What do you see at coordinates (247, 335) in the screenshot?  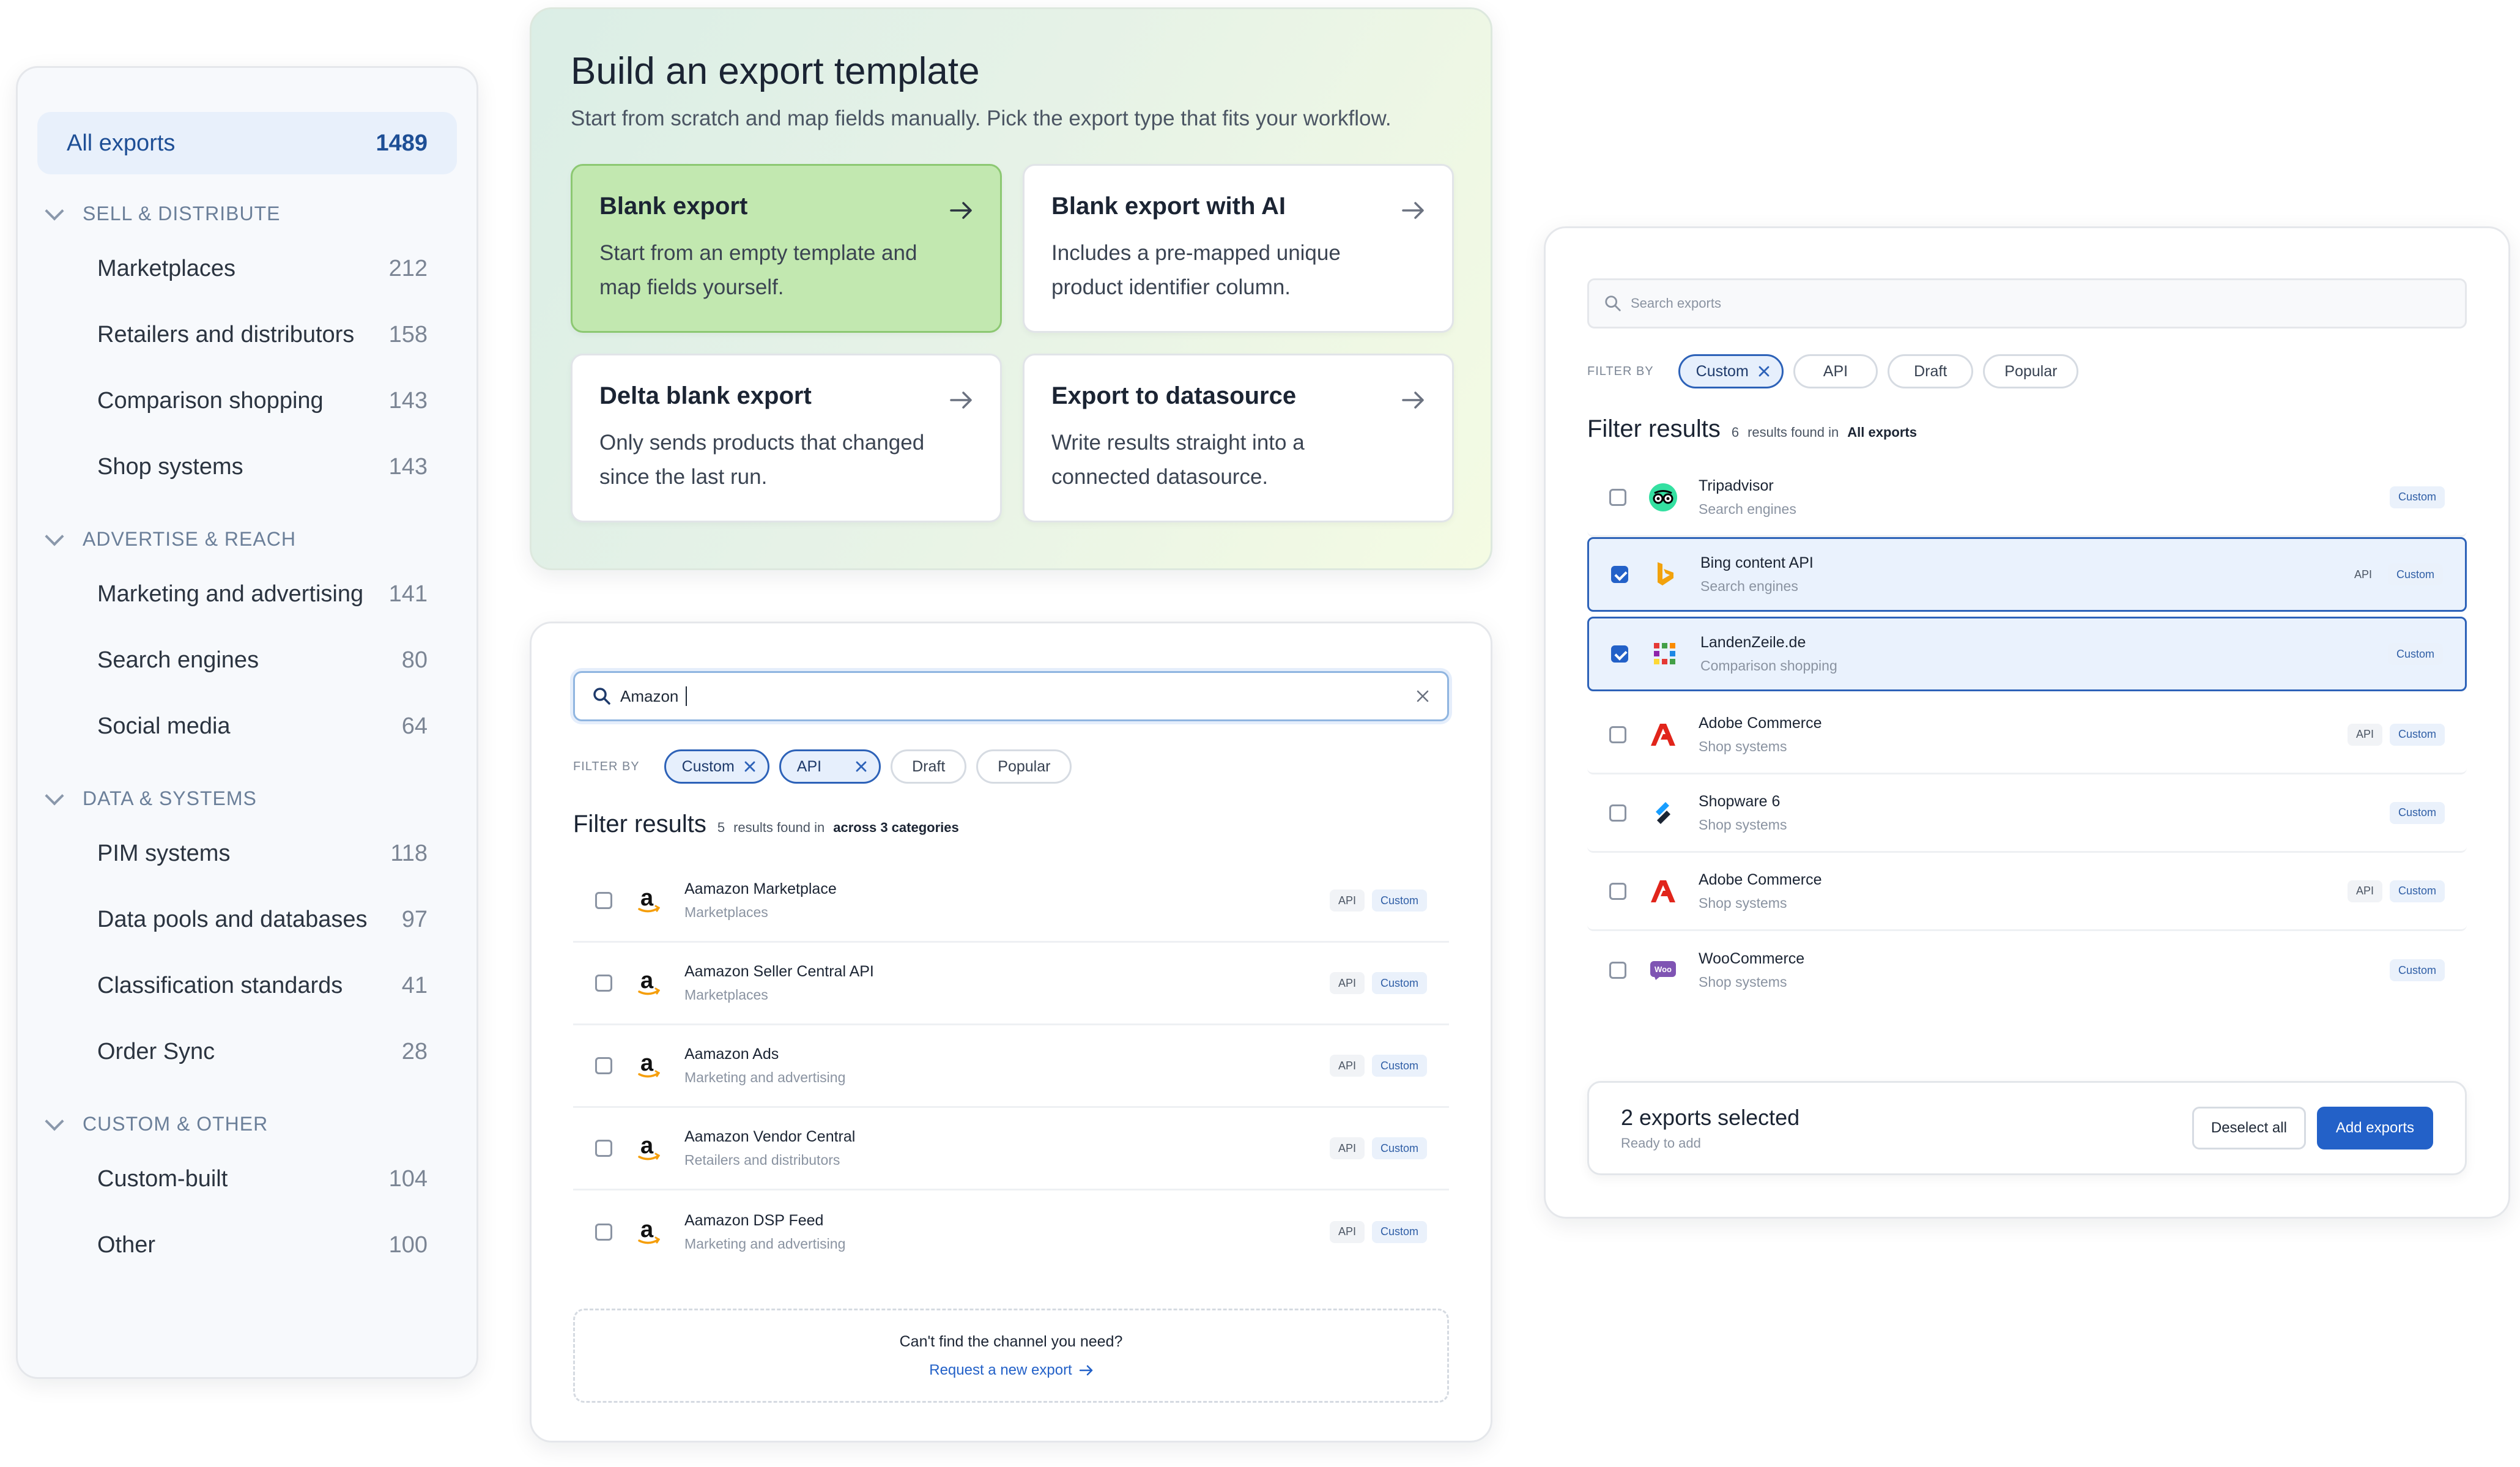 I see `sidebar-item-retailers: Retailers and distributors 158` at bounding box center [247, 335].